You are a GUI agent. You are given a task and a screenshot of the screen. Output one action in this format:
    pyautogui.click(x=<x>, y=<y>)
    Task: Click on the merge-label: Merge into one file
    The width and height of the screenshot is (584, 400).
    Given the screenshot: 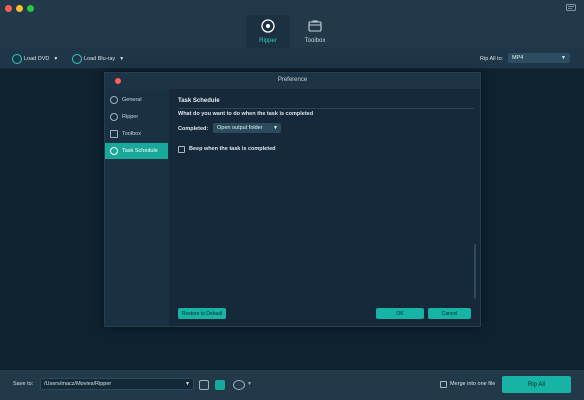 What is the action you would take?
    pyautogui.click(x=473, y=384)
    